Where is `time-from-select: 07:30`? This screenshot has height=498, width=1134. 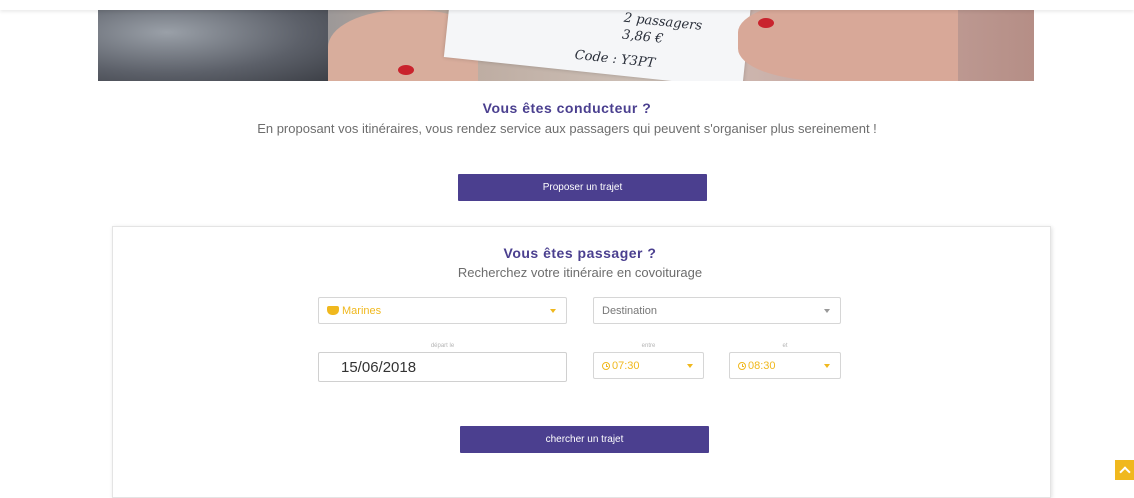 time-from-select: 07:30 is located at coordinates (648, 365).